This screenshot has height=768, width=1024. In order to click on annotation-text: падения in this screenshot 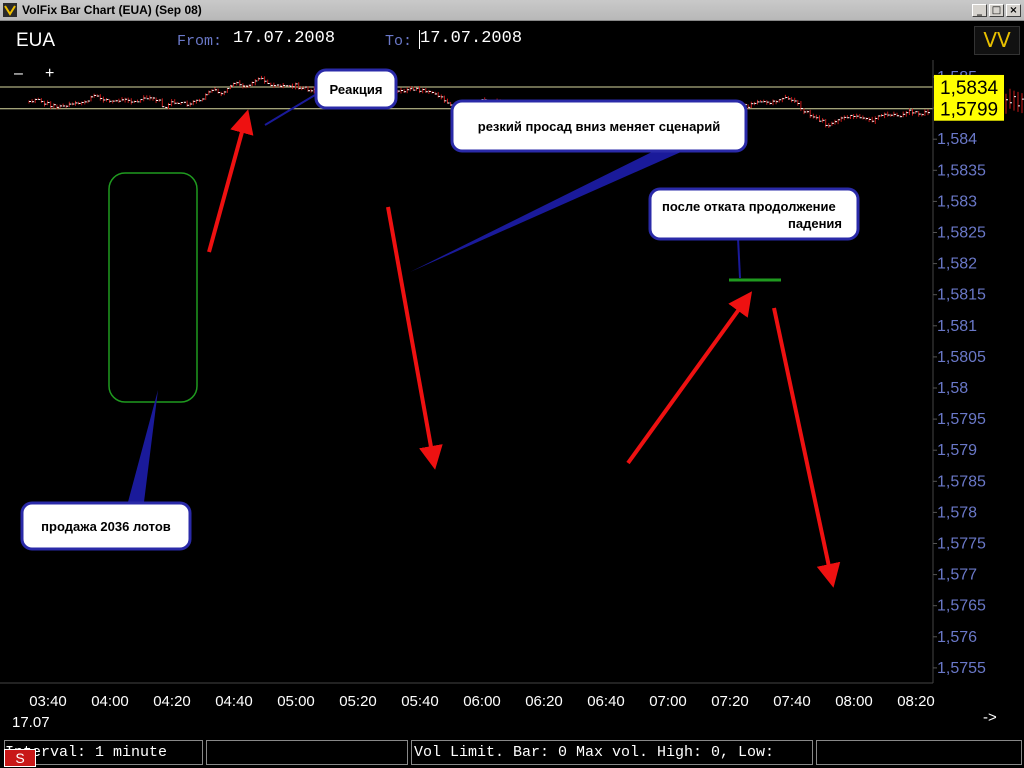, I will do `click(815, 223)`.